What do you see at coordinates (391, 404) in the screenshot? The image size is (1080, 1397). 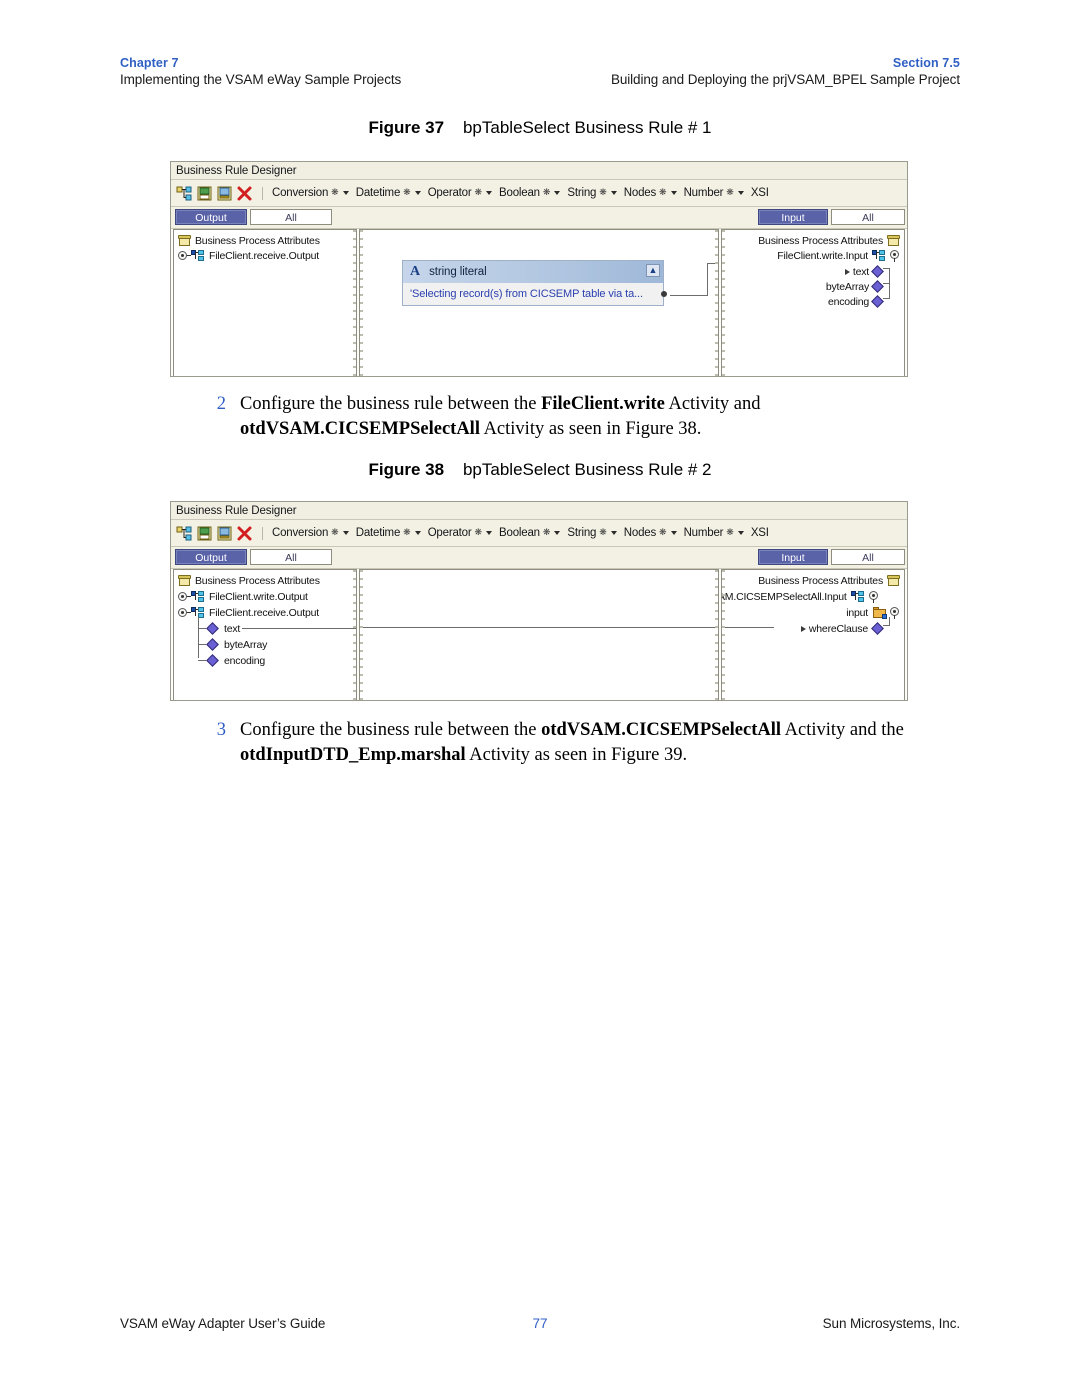 I see `step-2-part1: Configure the business rule between the` at bounding box center [391, 404].